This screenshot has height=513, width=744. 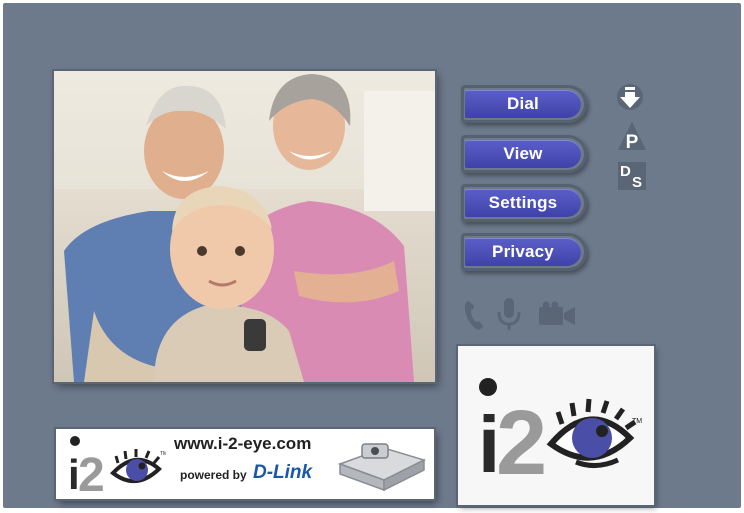 What do you see at coordinates (637, 182) in the screenshot?
I see `ds-icon-s: S` at bounding box center [637, 182].